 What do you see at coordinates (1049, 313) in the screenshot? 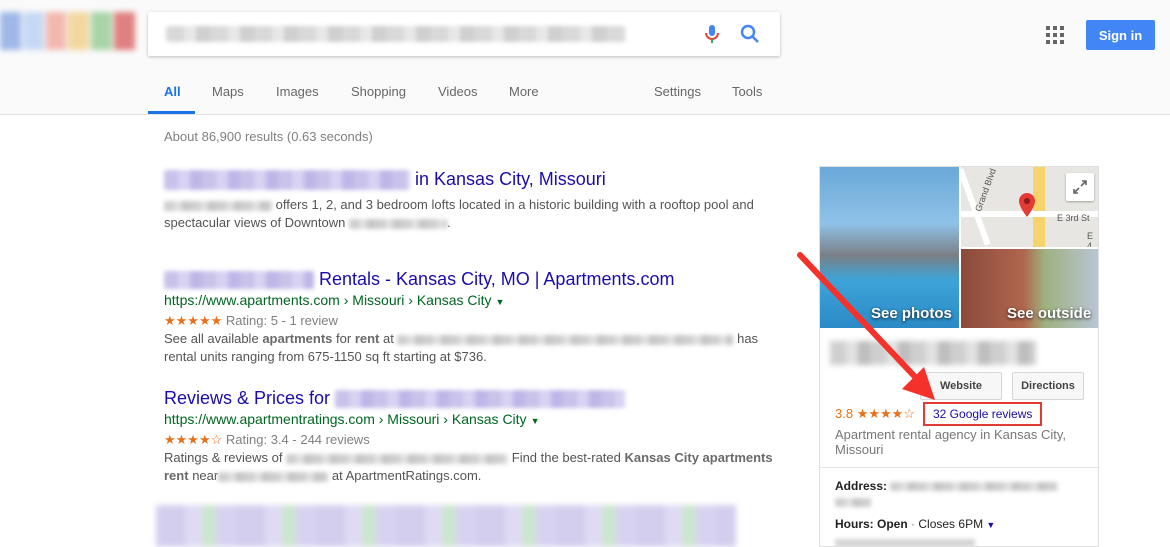
I see `see-outside-label: See outside` at bounding box center [1049, 313].